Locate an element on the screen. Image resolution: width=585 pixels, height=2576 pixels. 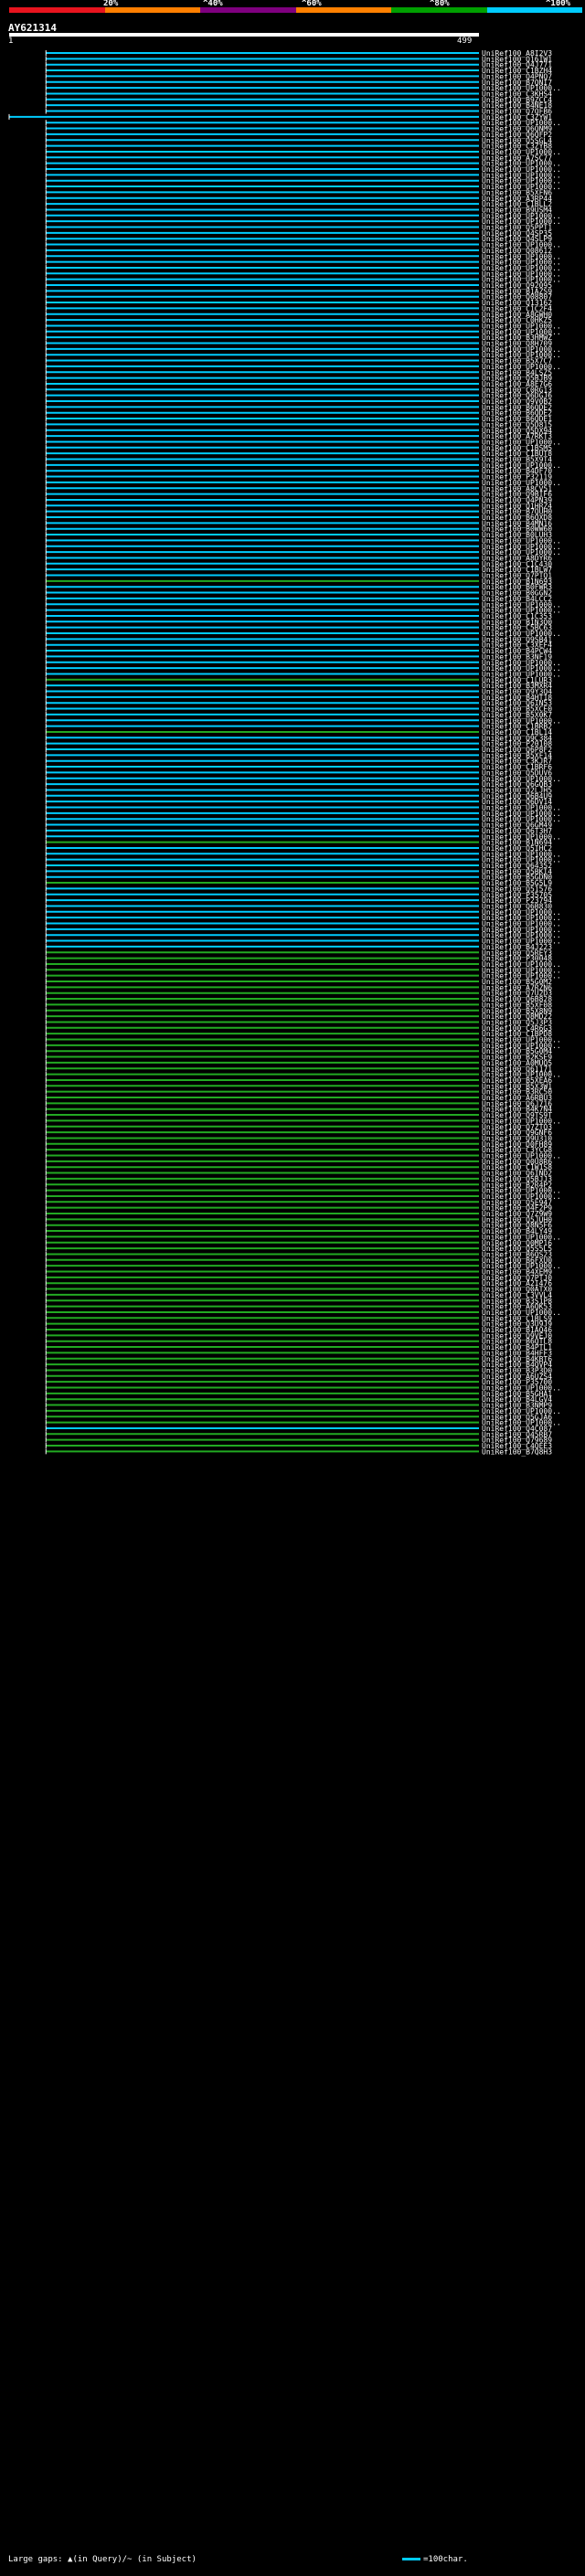
footer-gap-legend: Large gaps: ▲(in Query)/~ (in Subject) is located at coordinates (103, 2559).